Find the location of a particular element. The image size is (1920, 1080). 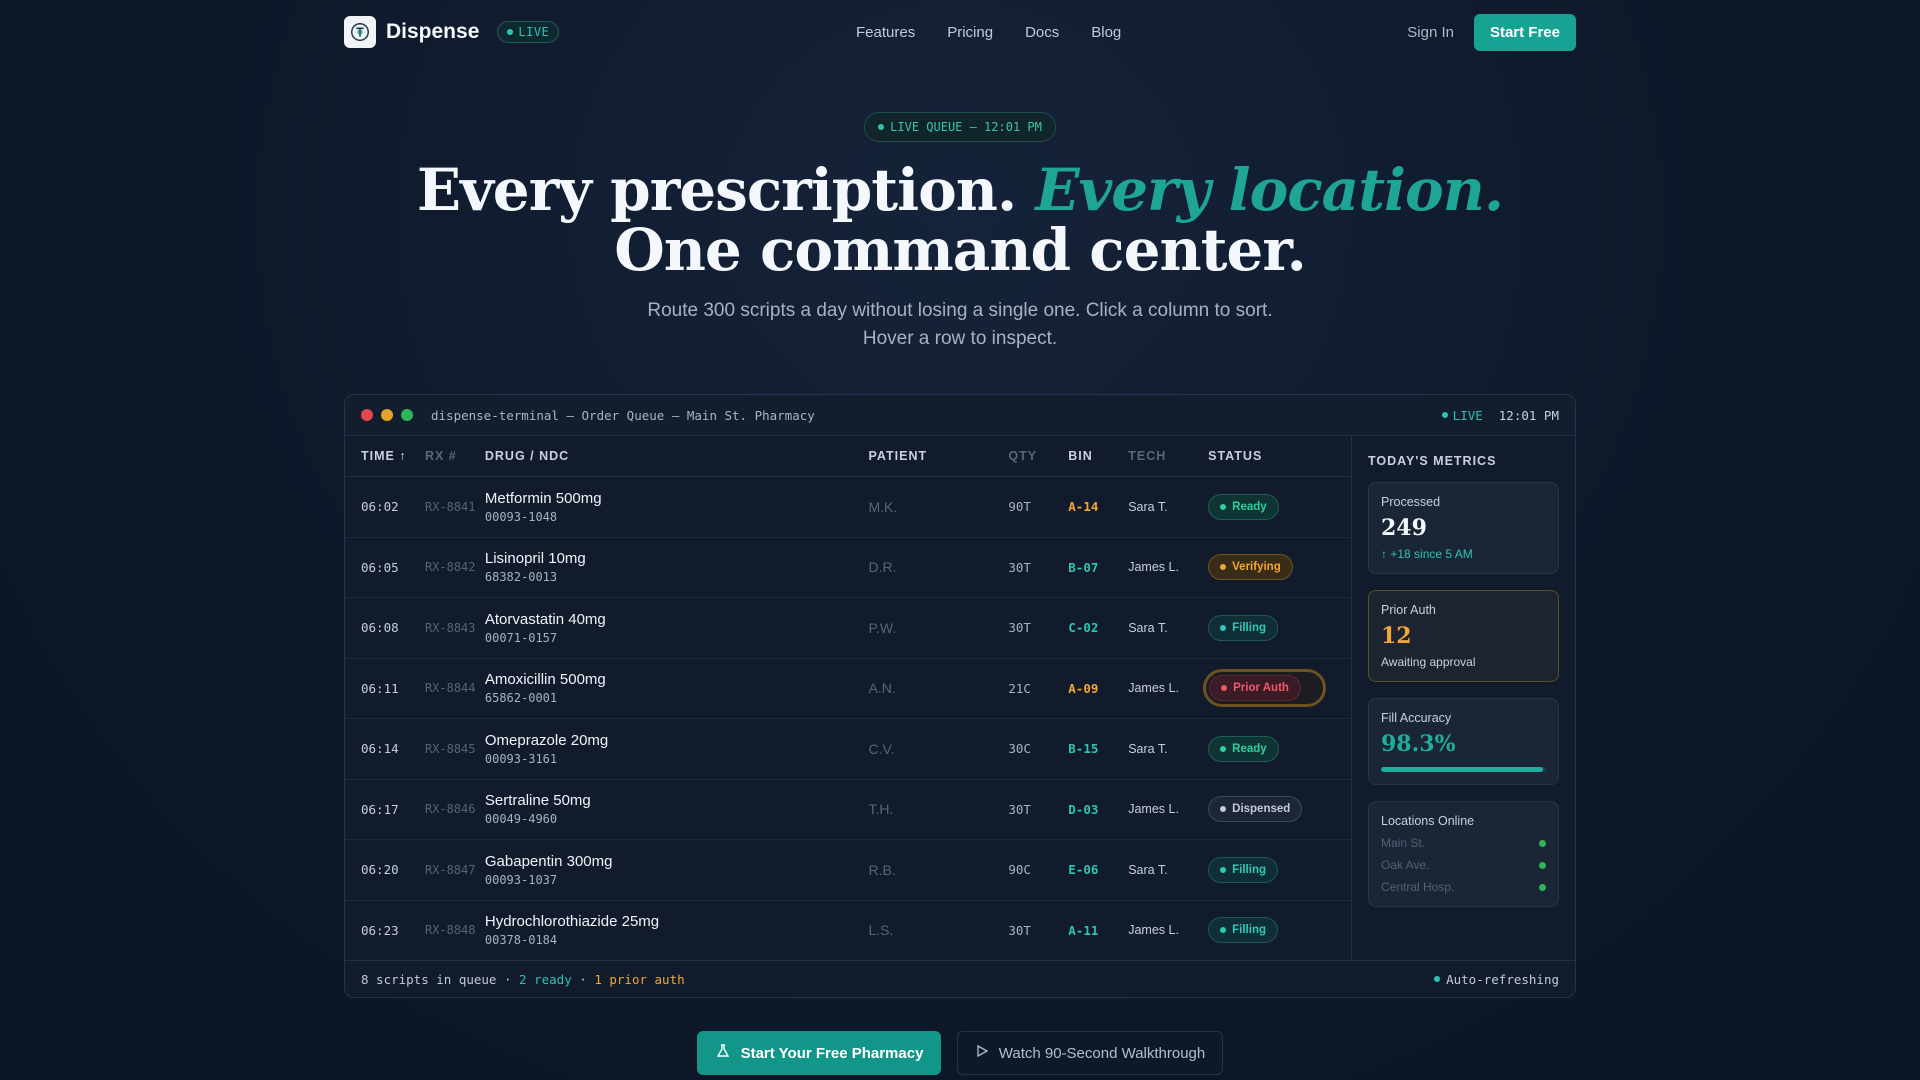

cell-patient: C.V. is located at coordinates (881, 748).